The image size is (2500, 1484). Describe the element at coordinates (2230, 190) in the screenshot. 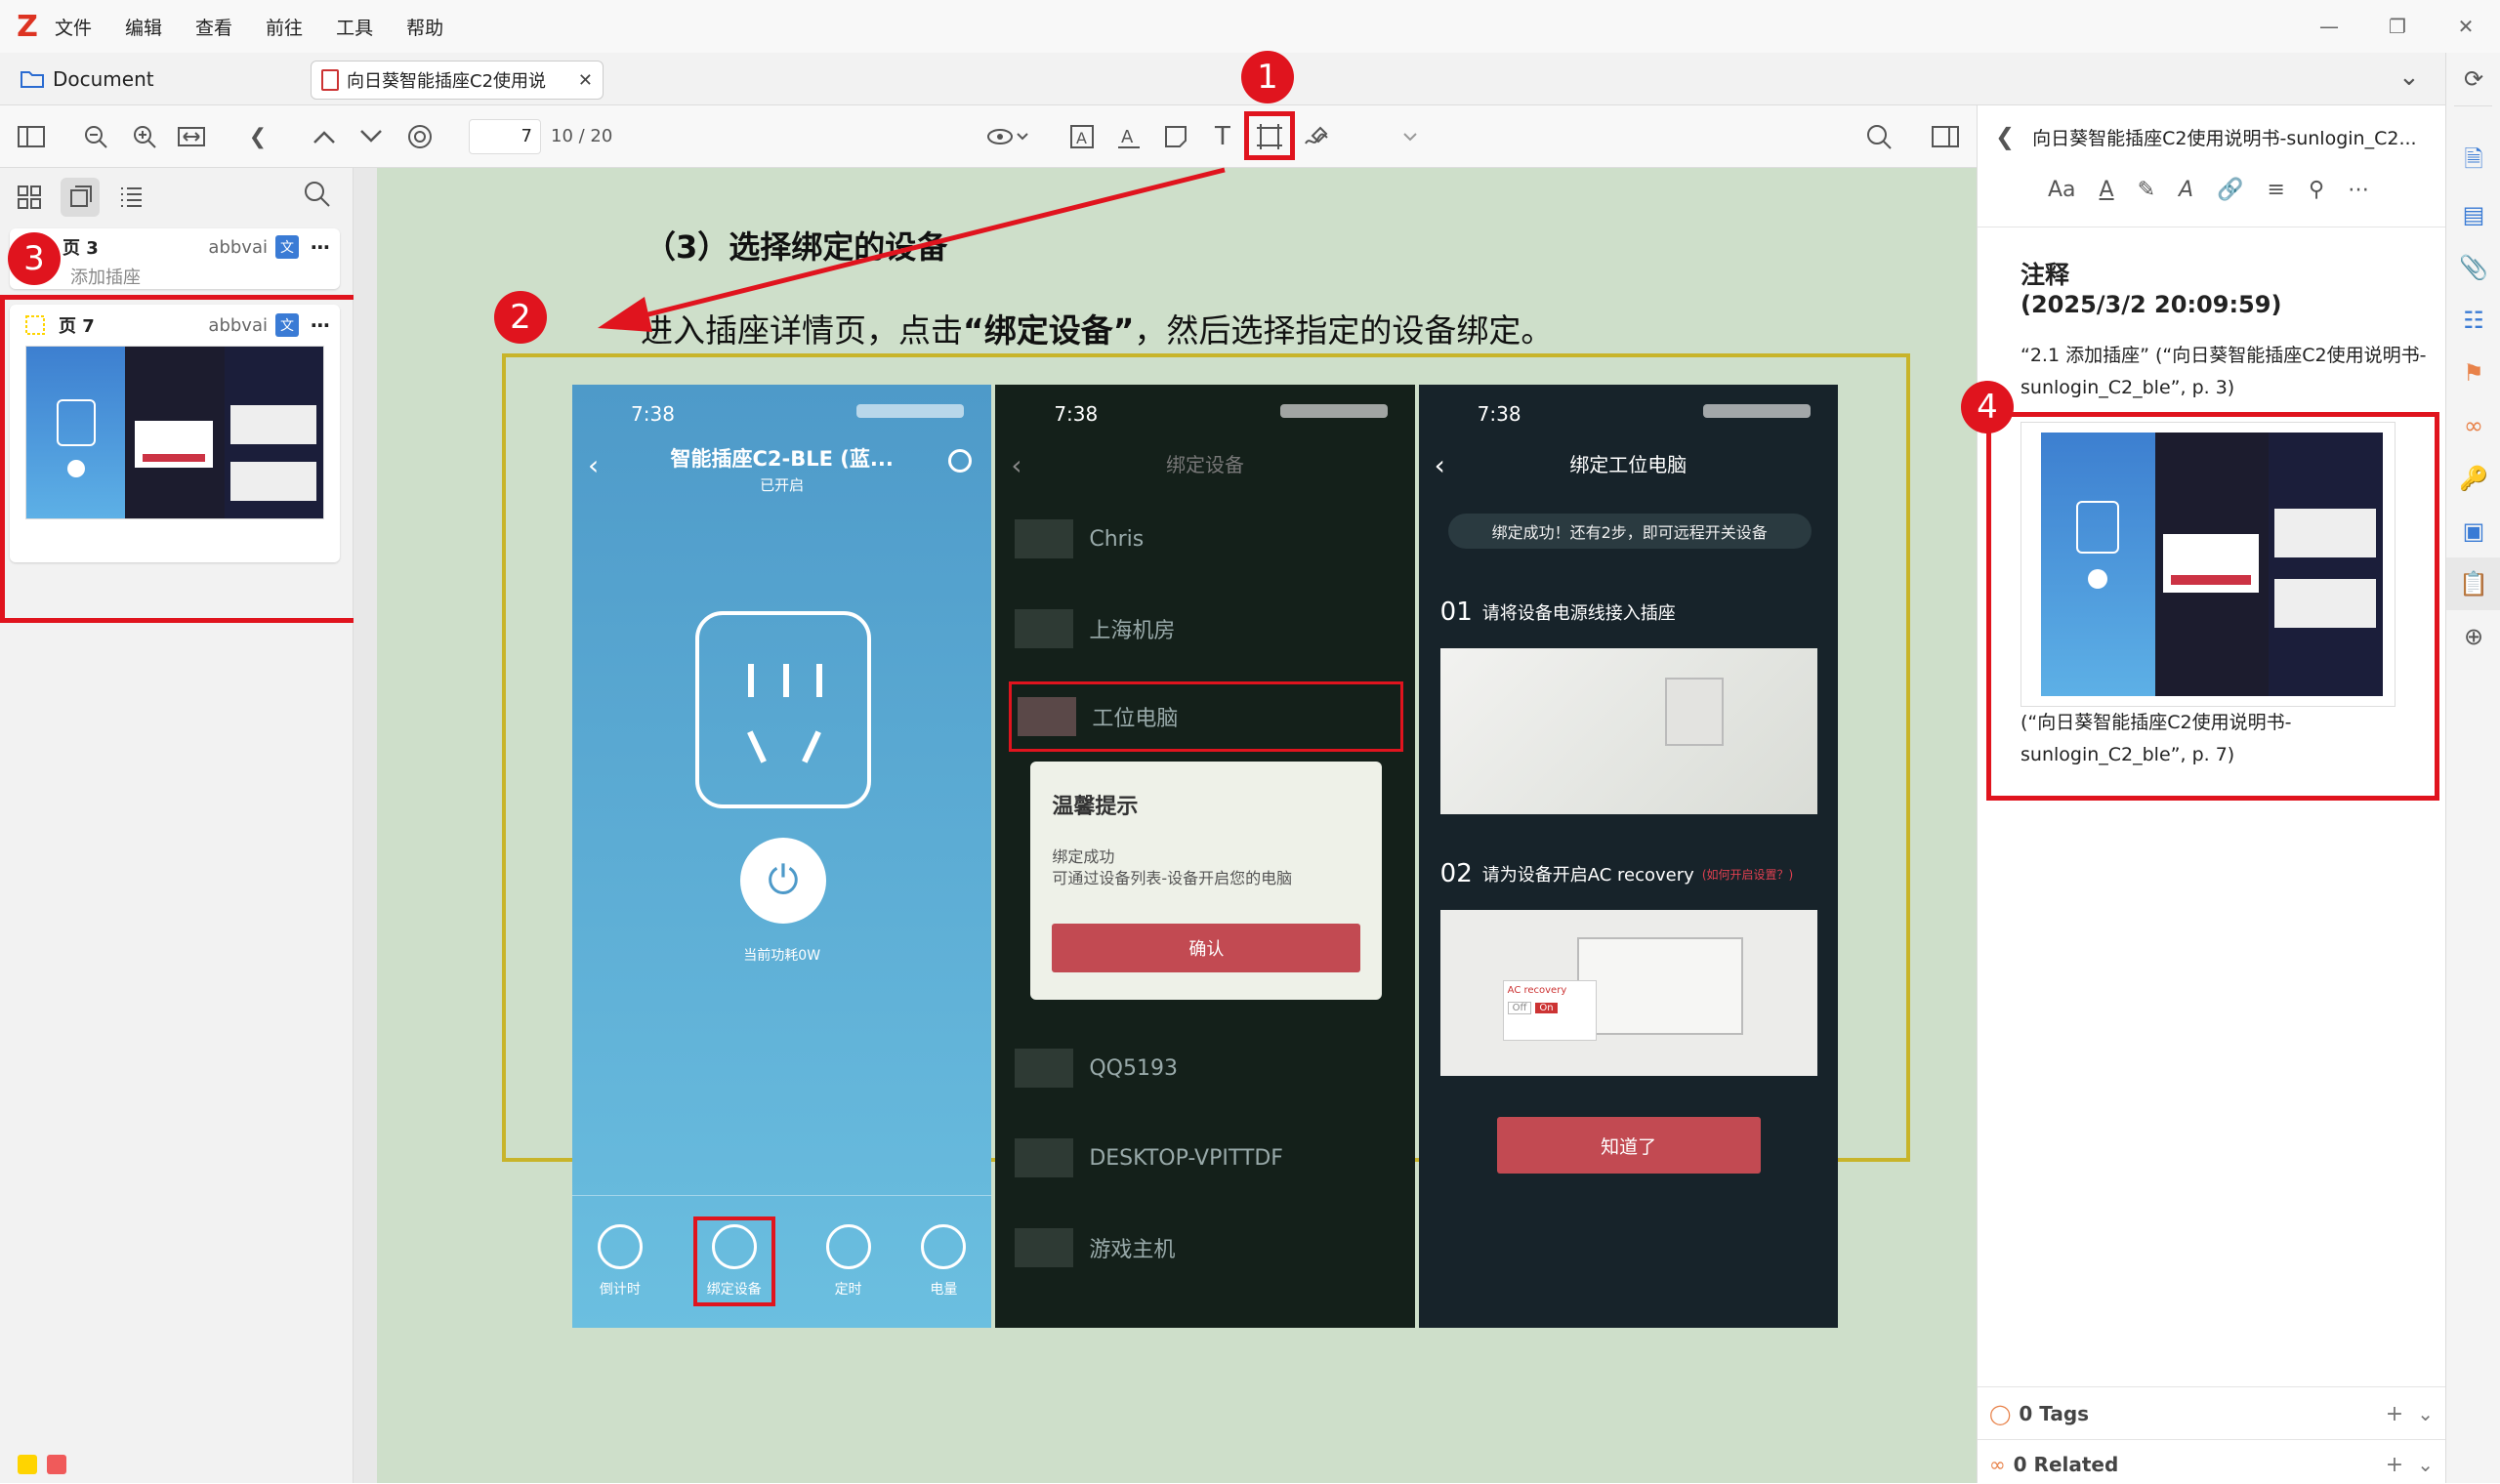

I see `link-icon: 🔗` at that location.